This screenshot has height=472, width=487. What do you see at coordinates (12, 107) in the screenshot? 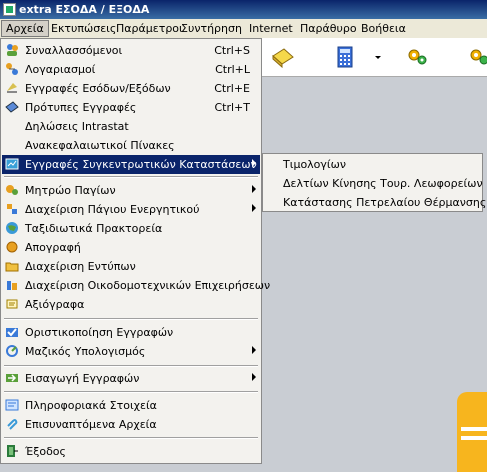
I see `template-icon` at bounding box center [12, 107].